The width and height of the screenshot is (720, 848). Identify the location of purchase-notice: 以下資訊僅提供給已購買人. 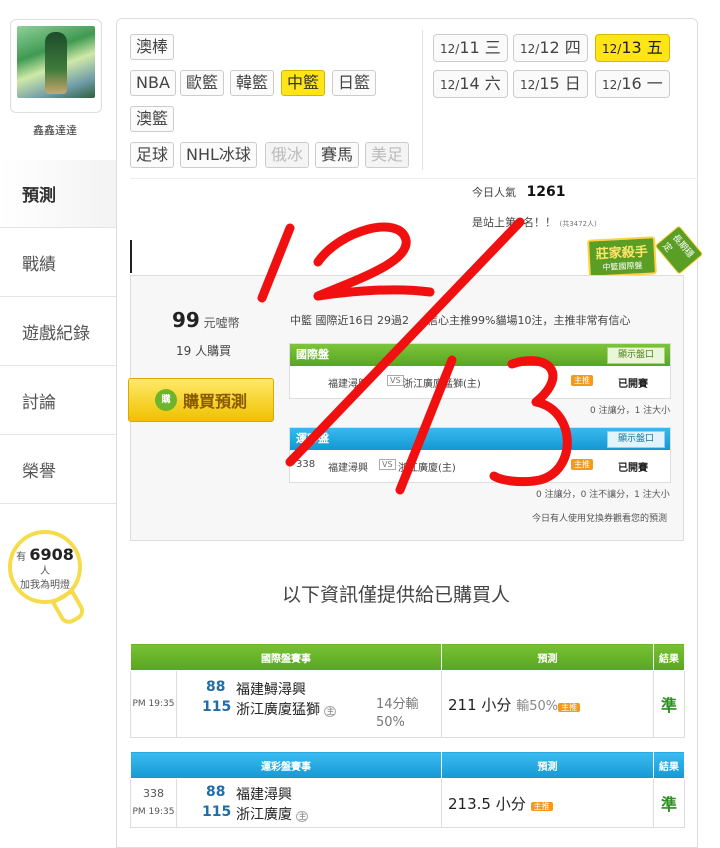
(396, 595).